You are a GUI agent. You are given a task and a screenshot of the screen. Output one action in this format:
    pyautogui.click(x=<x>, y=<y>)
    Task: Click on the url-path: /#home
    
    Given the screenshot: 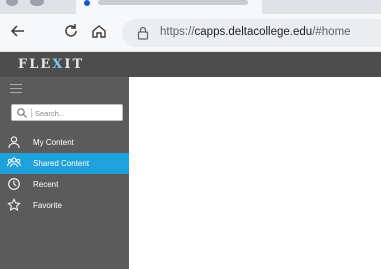 What is the action you would take?
    pyautogui.click(x=331, y=32)
    